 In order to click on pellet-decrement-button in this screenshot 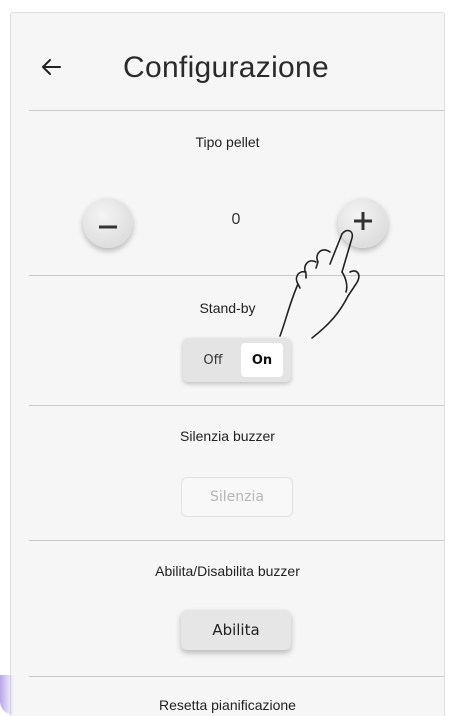, I will do `click(108, 223)`.